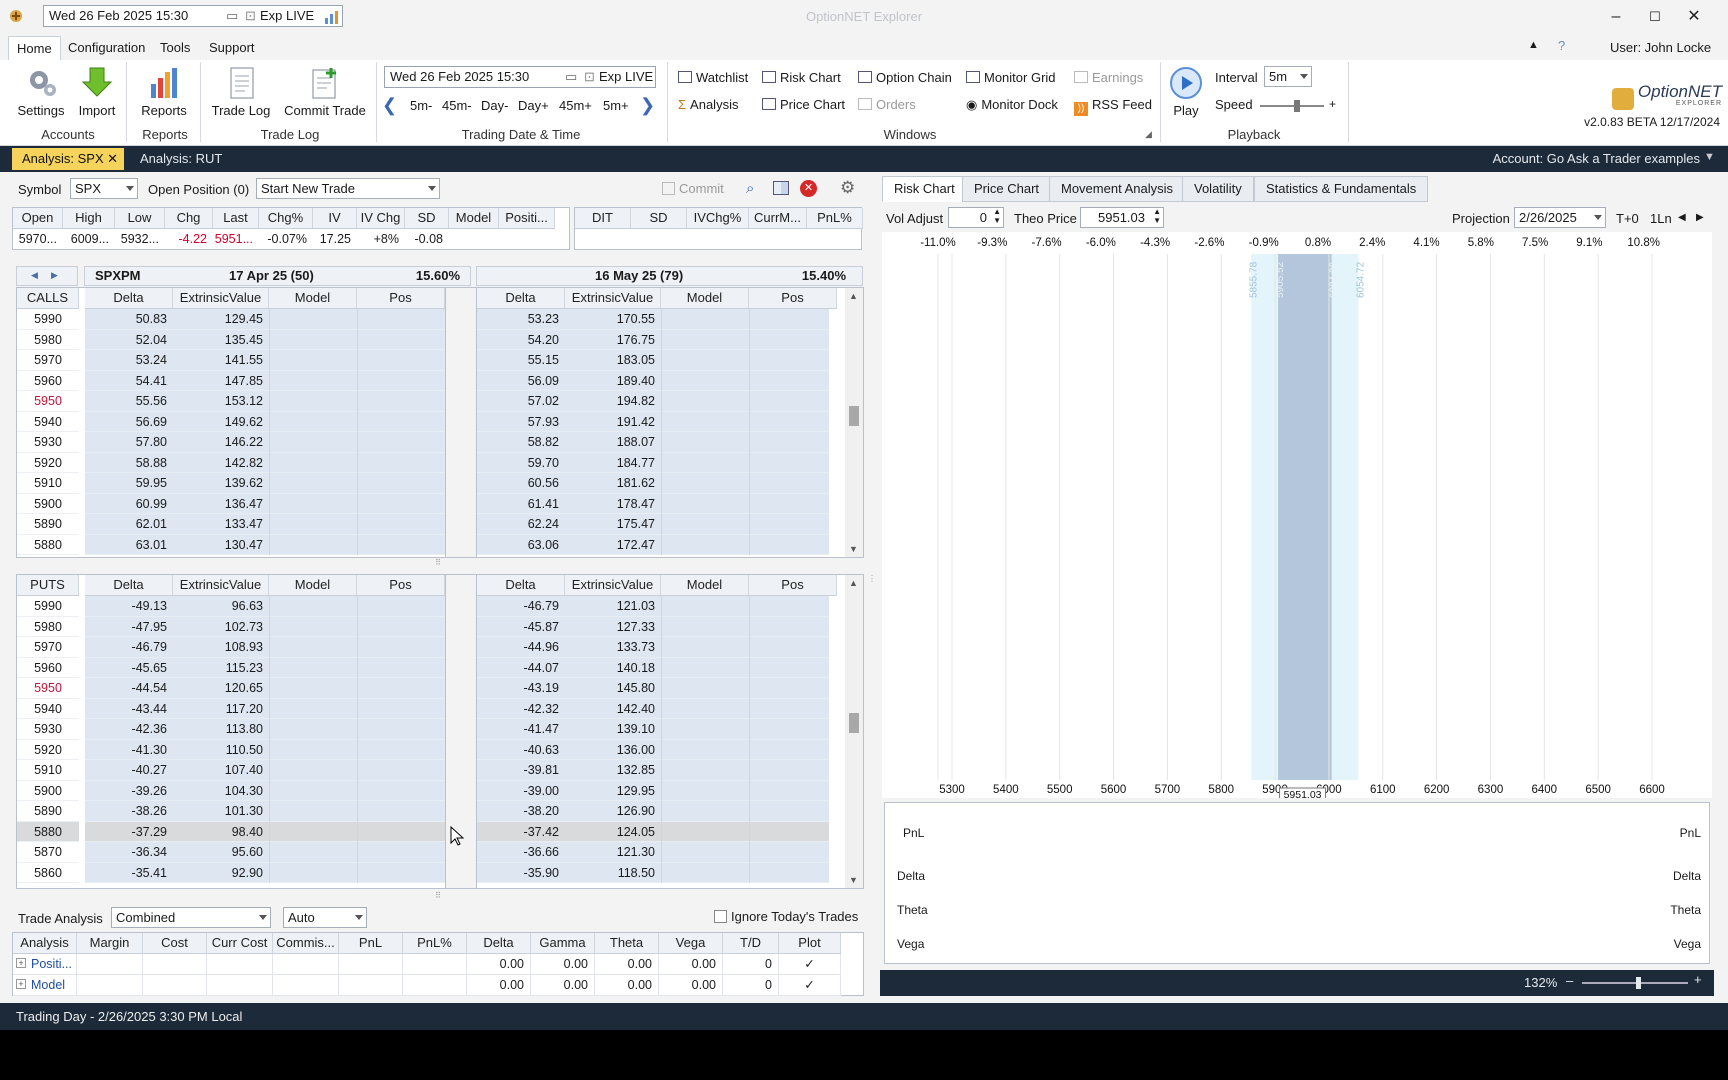  What do you see at coordinates (521, 585) in the screenshot?
I see `chain-col-header: Delta` at bounding box center [521, 585].